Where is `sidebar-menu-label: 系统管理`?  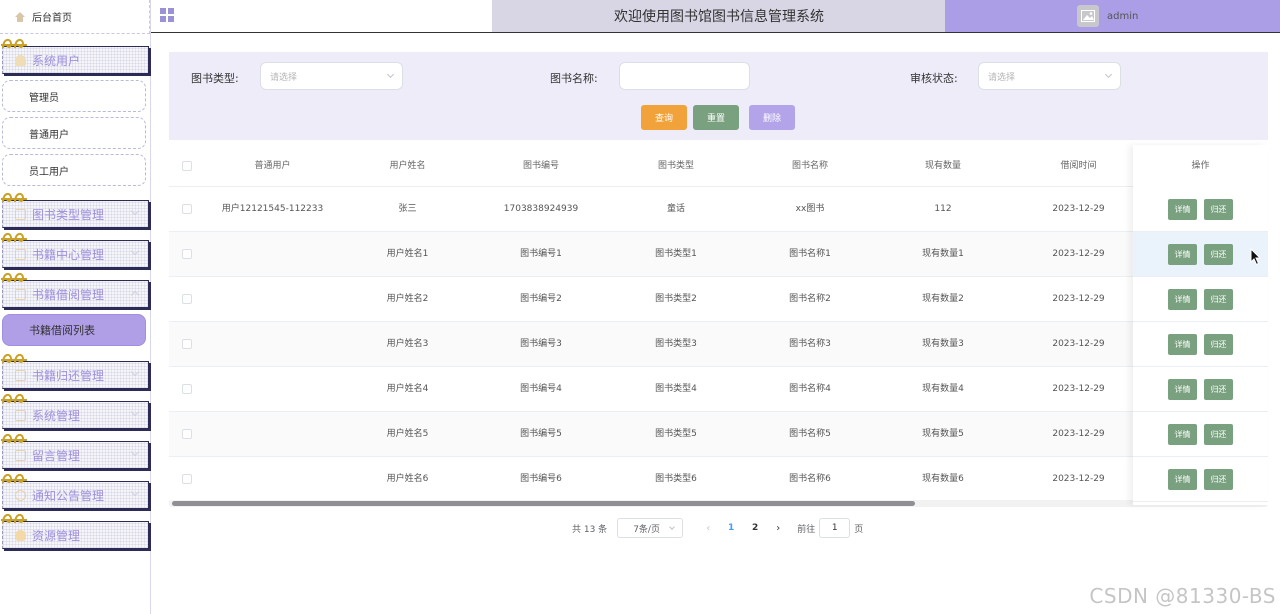
sidebar-menu-label: 系统管理 is located at coordinates (56, 415).